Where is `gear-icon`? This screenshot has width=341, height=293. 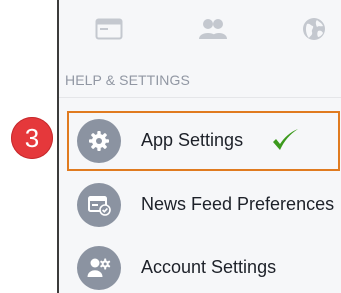 gear-icon is located at coordinates (99, 141).